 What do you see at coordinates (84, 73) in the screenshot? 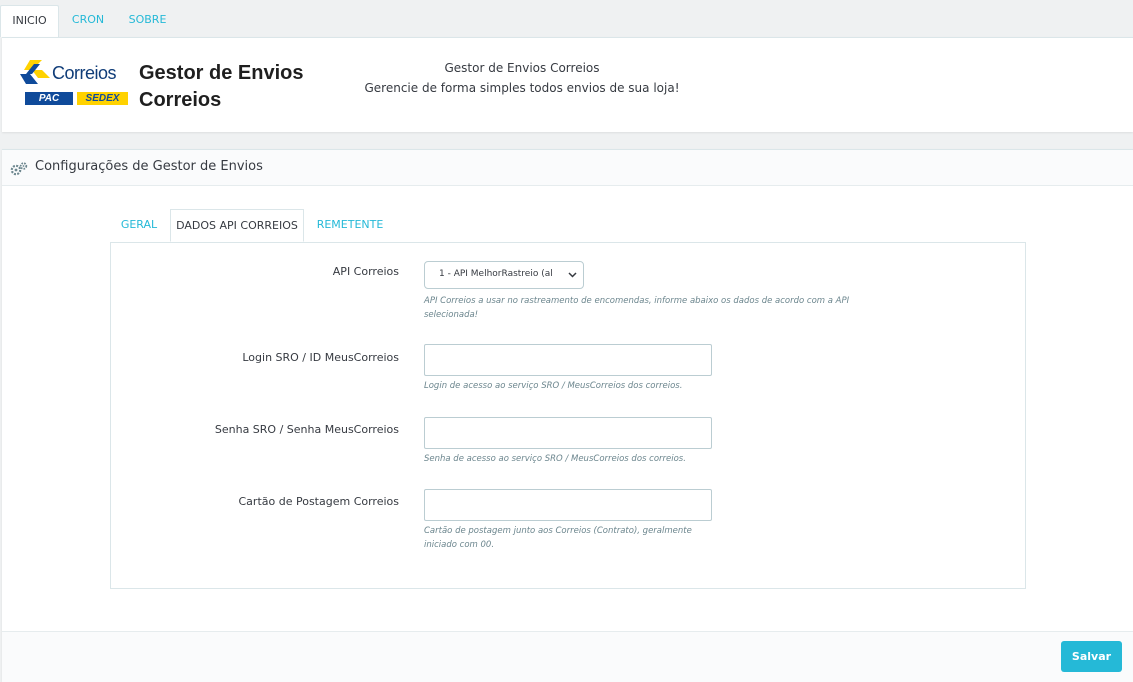
I see `logo-wordmark: Correios` at bounding box center [84, 73].